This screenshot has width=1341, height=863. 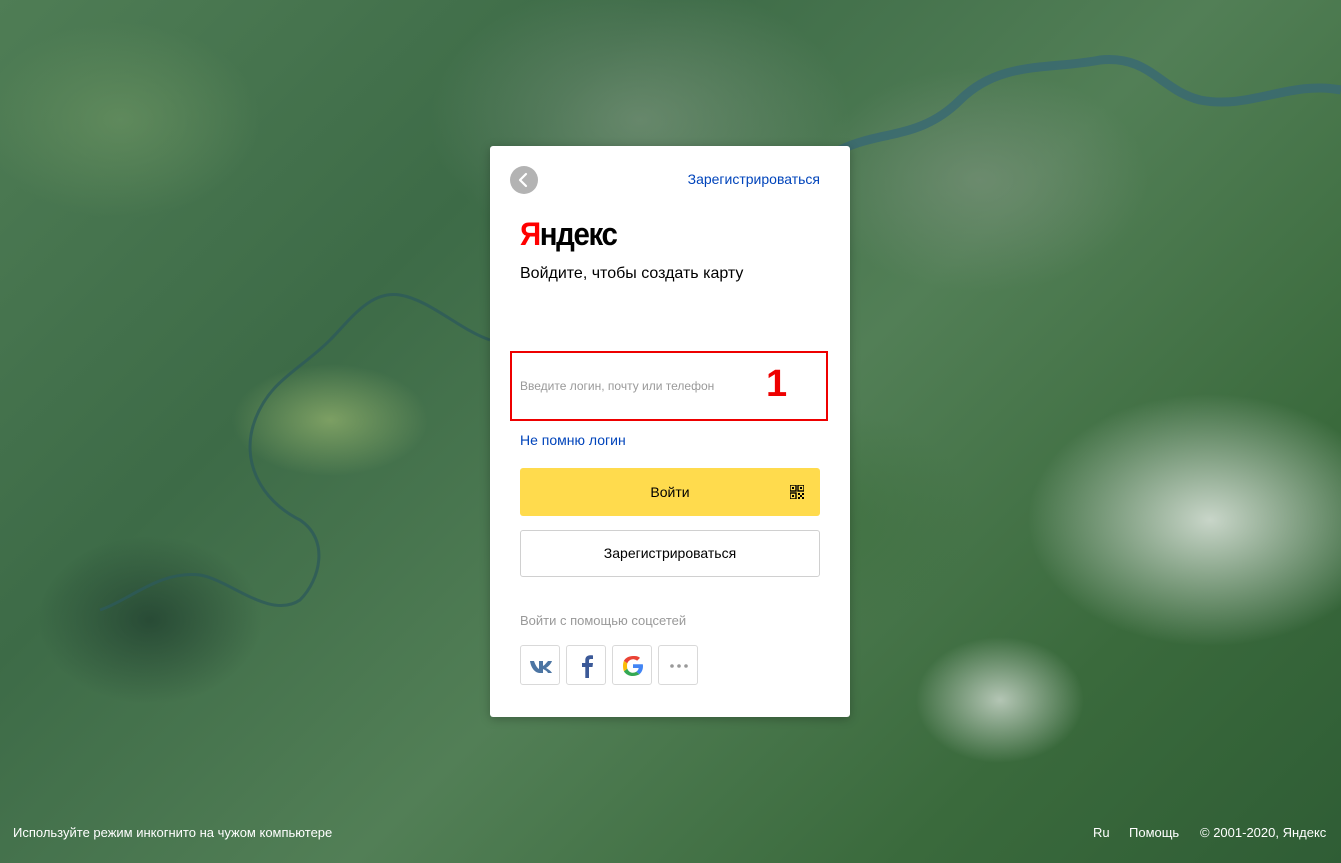 What do you see at coordinates (573, 440) in the screenshot?
I see `forgot-login-link: Не помню логин` at bounding box center [573, 440].